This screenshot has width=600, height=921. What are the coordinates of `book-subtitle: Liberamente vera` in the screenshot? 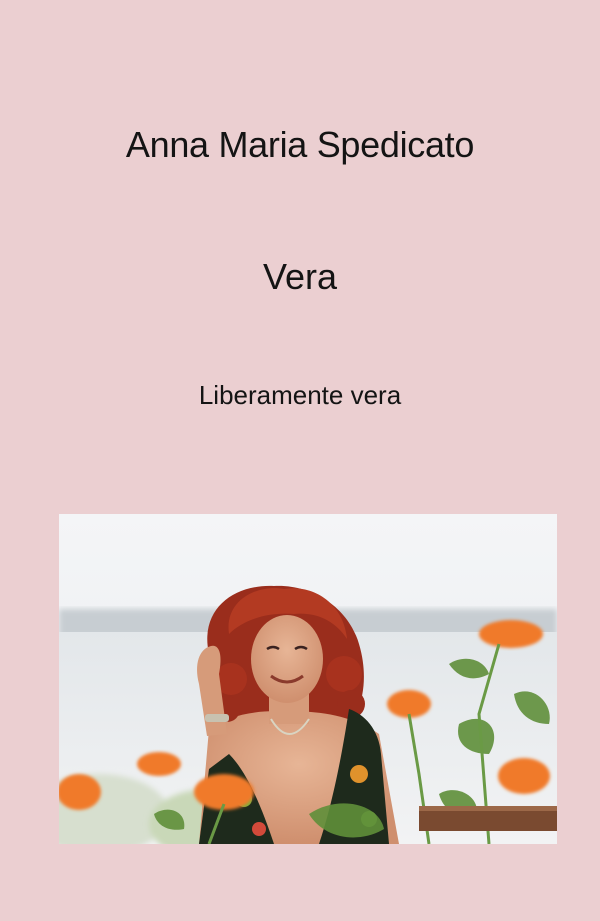 It's located at (300, 395).